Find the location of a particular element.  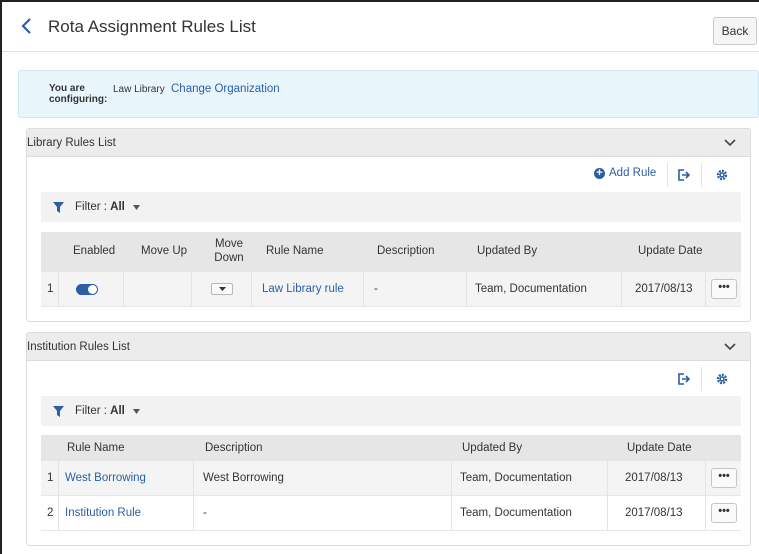

add-rule-label: Add Rule is located at coordinates (633, 173).